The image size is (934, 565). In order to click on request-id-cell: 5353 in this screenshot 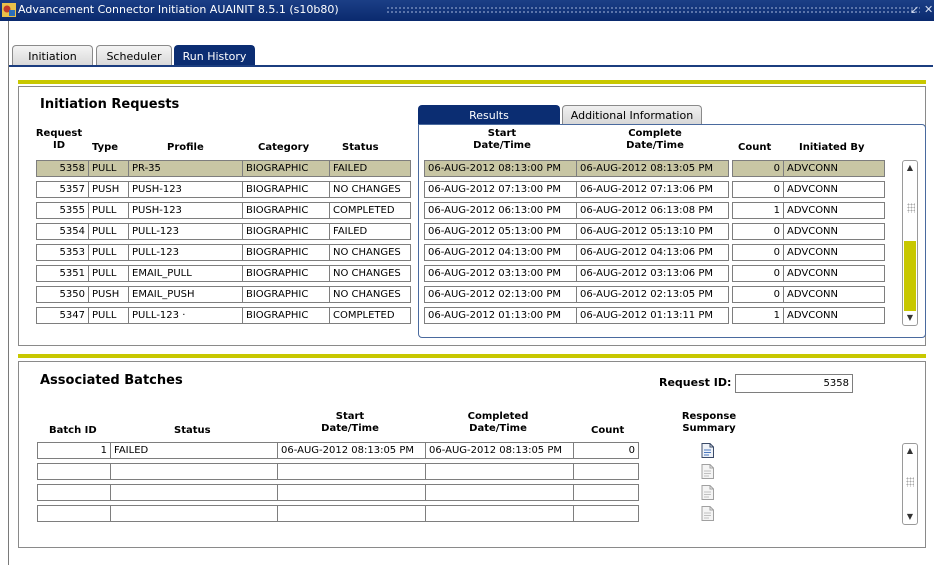, I will do `click(62, 252)`.